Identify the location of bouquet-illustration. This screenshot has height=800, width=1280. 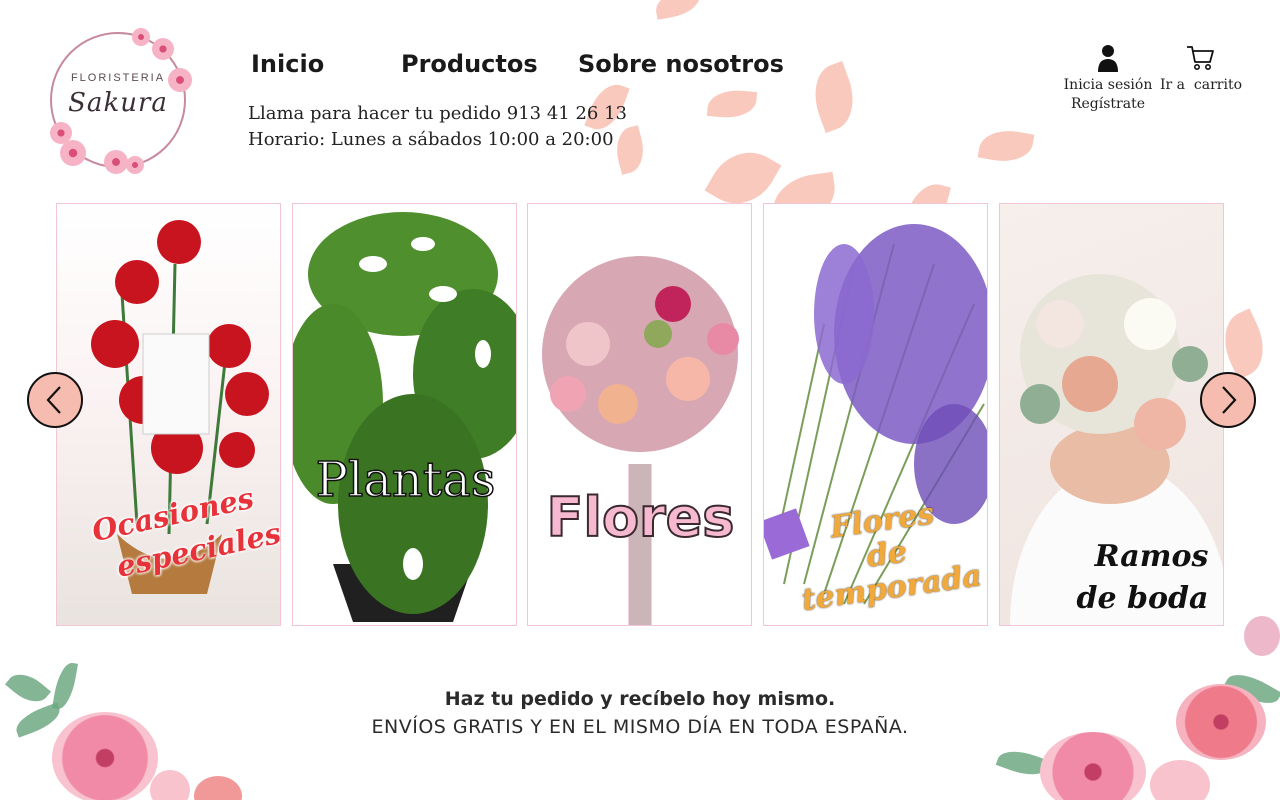
(640, 440).